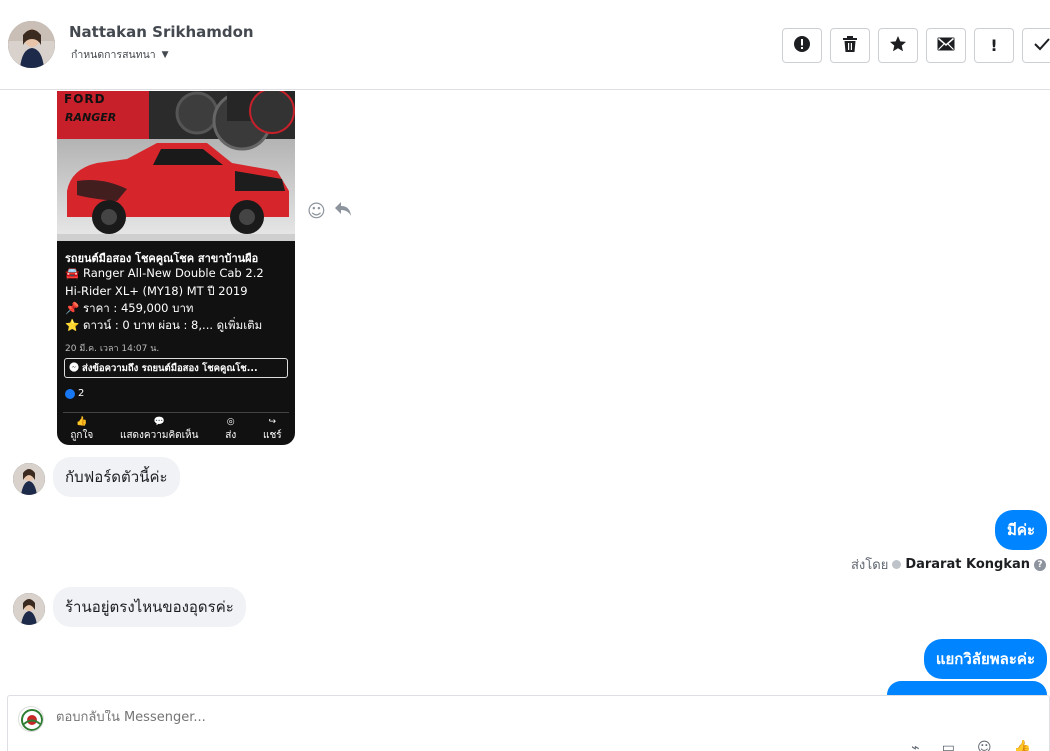  What do you see at coordinates (164, 273) in the screenshot?
I see `post-text-line: 🚘 Ranger All-New Double Cab 2.2` at bounding box center [164, 273].